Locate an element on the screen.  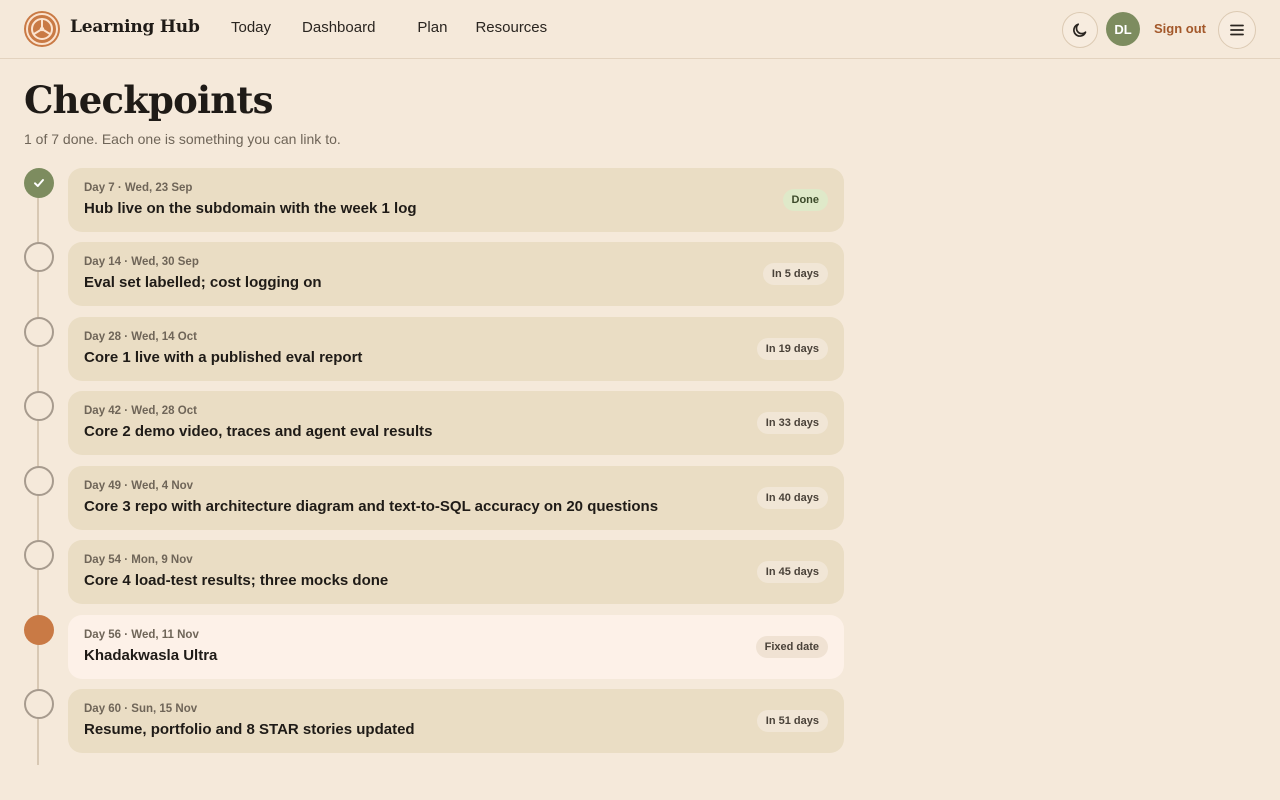
checkpoint-title: Eval set labelled; cost logging on is located at coordinates (203, 282).